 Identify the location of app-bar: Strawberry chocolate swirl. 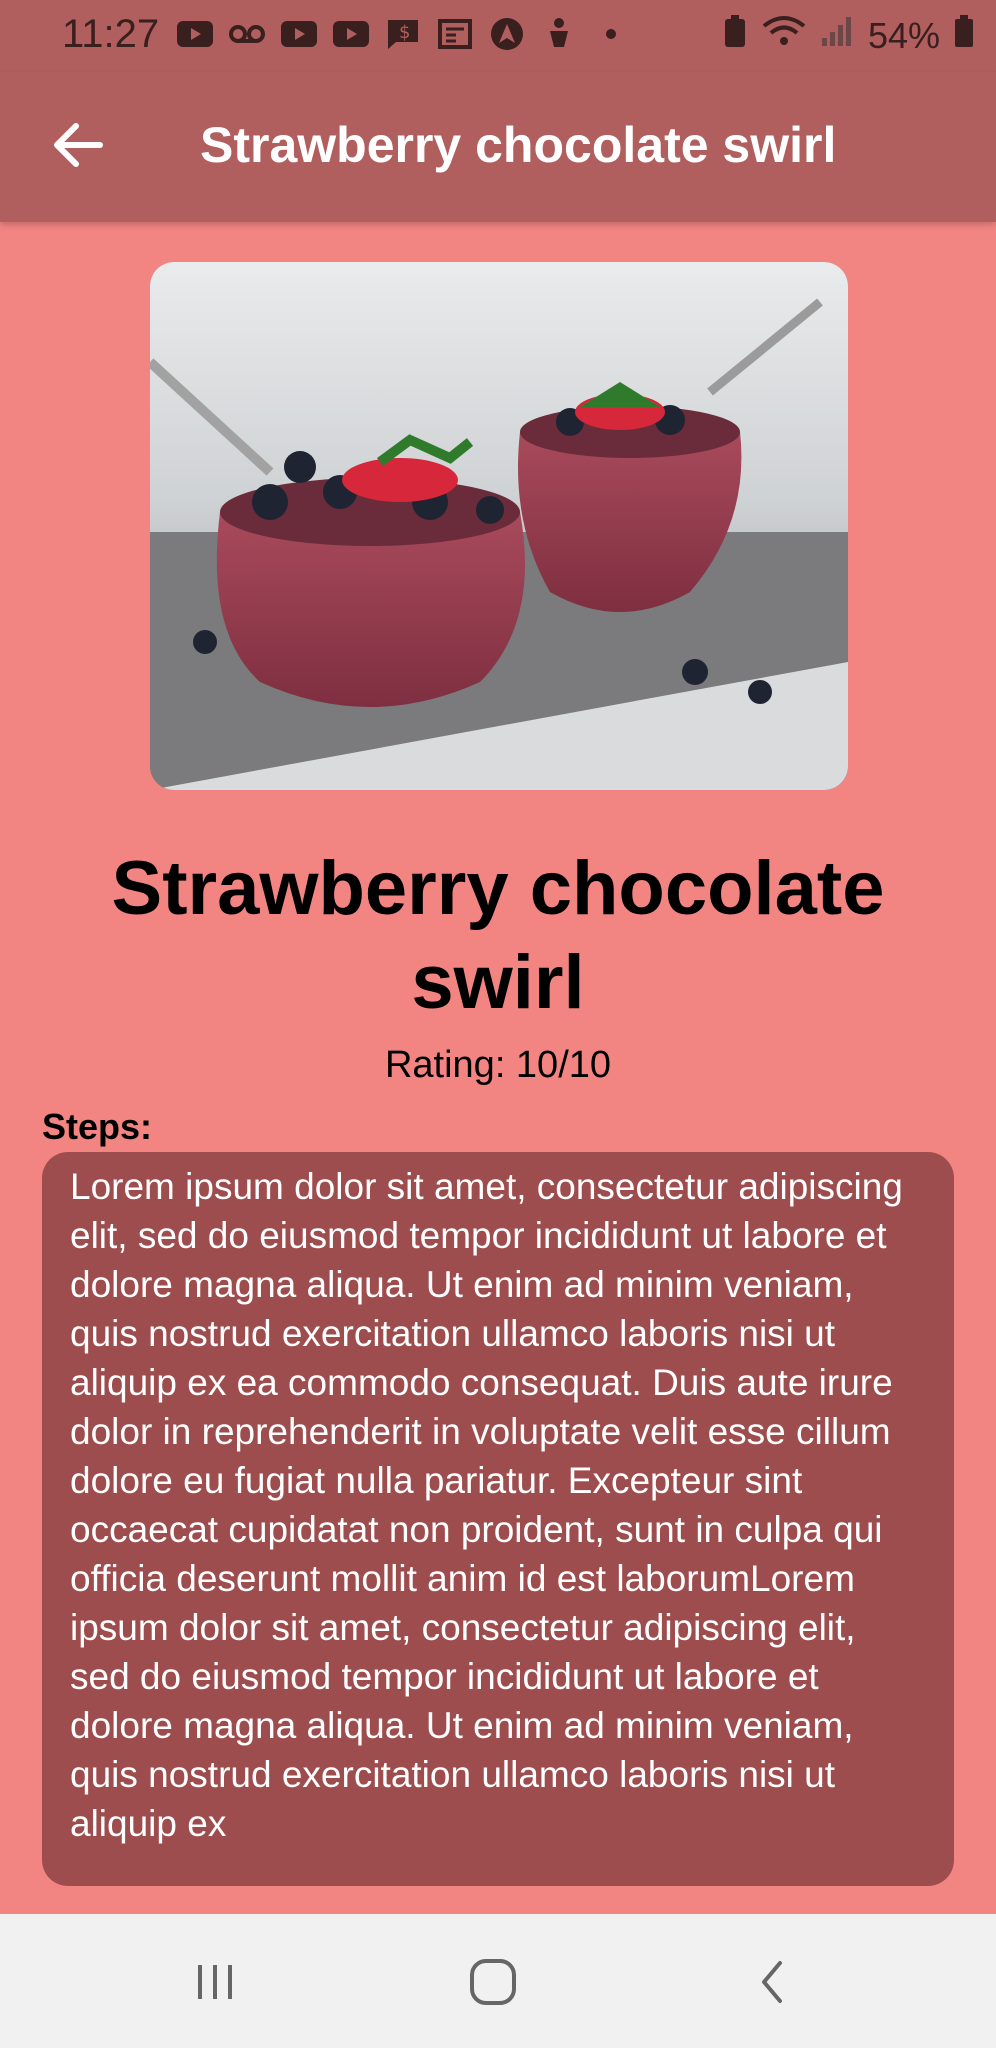
(498, 147).